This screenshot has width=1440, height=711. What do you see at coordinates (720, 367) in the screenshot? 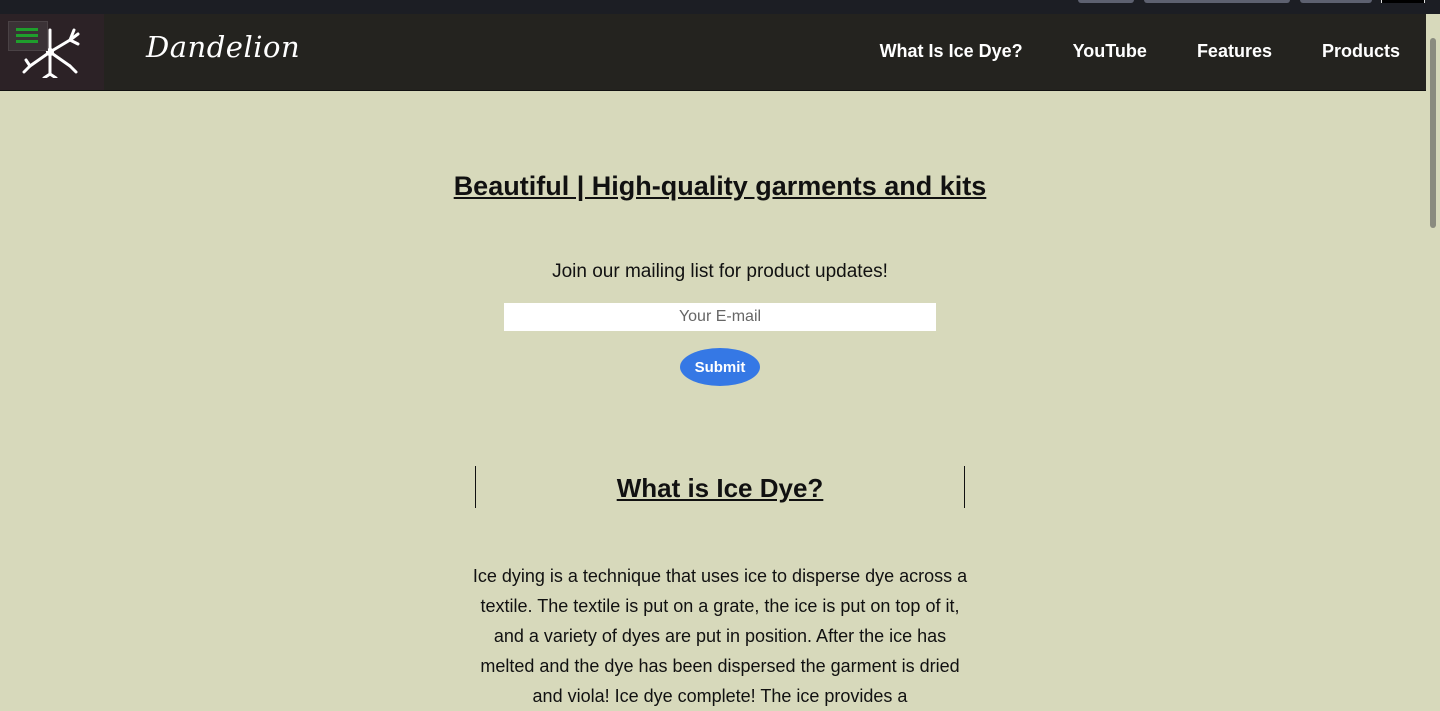
I see `submit-button: Submit` at bounding box center [720, 367].